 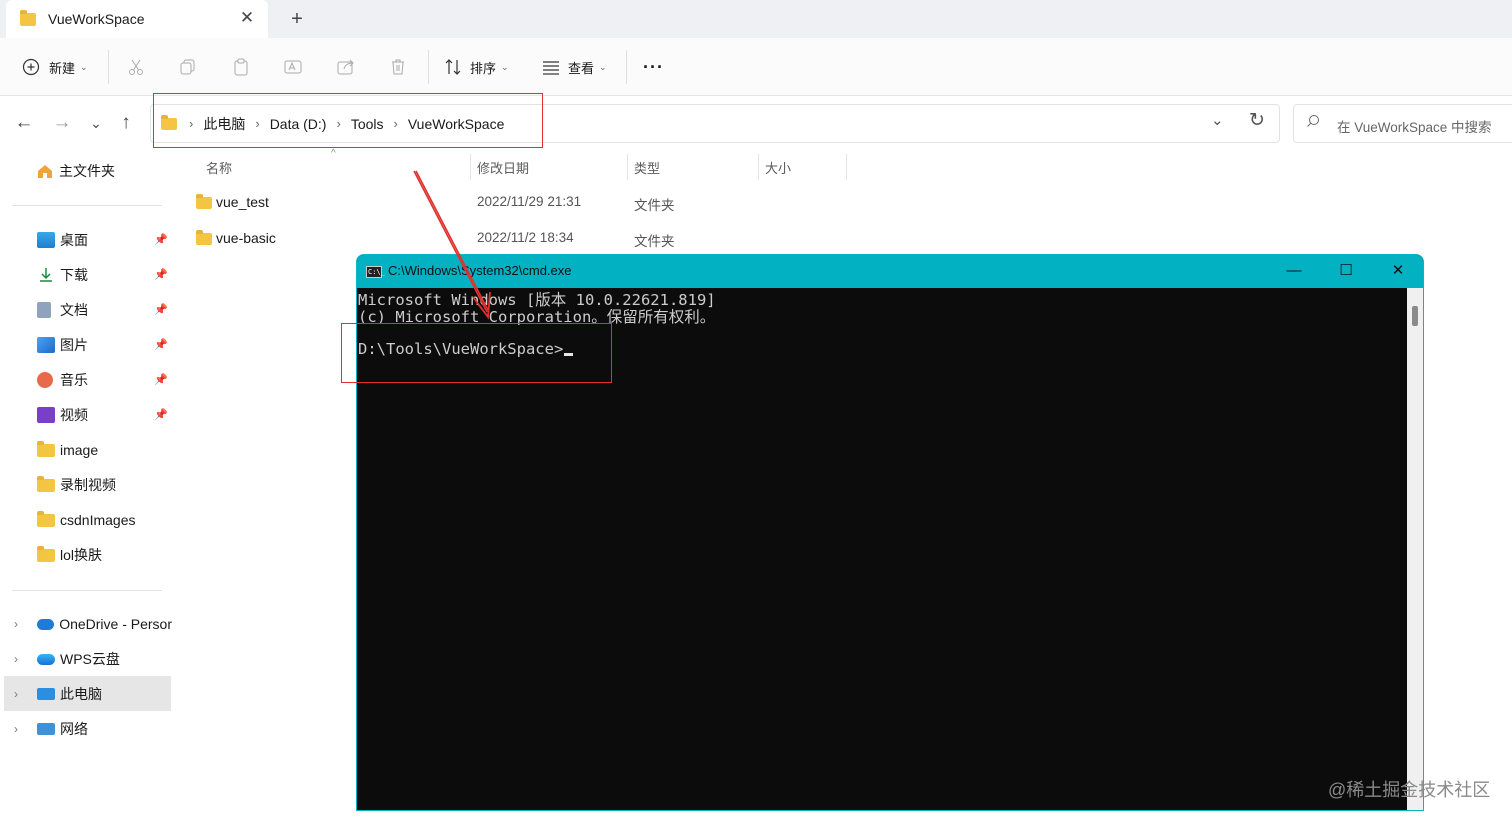 What do you see at coordinates (516, 203) in the screenshot?
I see `list-item: vue_test 2022/11/29 21:31 文件夹` at bounding box center [516, 203].